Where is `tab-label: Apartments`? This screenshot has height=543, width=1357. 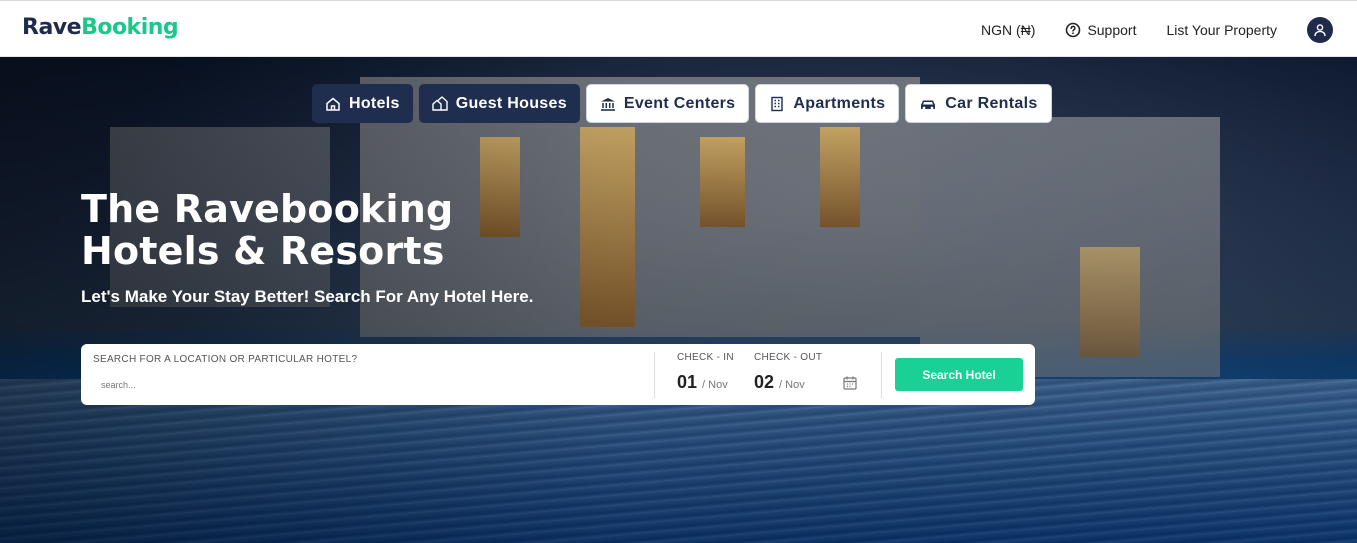
tab-label: Apartments is located at coordinates (839, 103).